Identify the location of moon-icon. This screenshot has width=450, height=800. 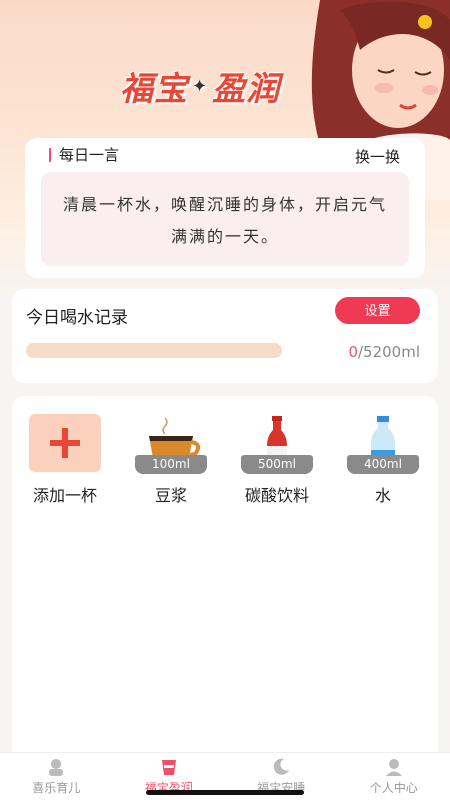
(281, 766).